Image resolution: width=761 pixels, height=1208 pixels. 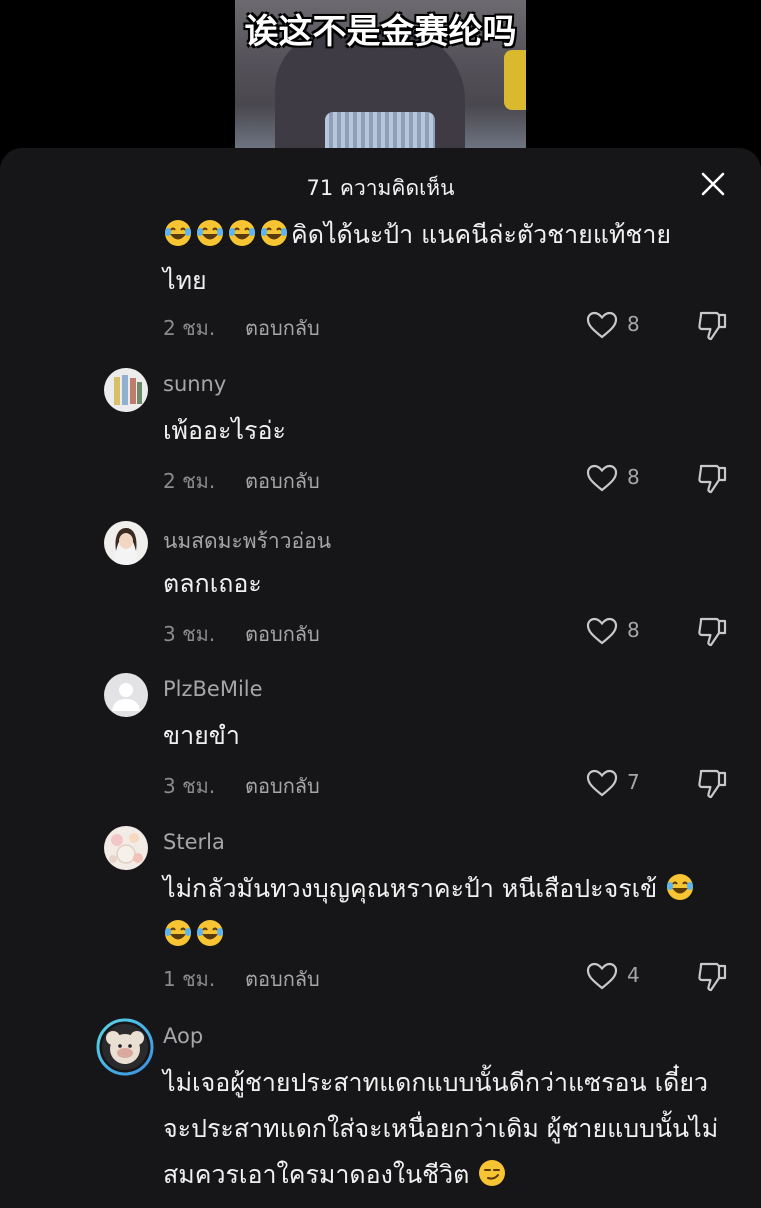 I want to click on comment-text: ตลกเถอะ, so click(x=212, y=583).